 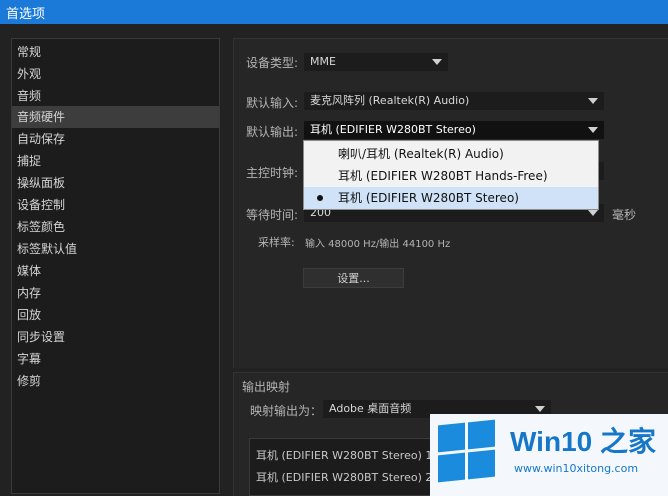 What do you see at coordinates (115, 381) in the screenshot?
I see `sidebar-item-trim: 修剪` at bounding box center [115, 381].